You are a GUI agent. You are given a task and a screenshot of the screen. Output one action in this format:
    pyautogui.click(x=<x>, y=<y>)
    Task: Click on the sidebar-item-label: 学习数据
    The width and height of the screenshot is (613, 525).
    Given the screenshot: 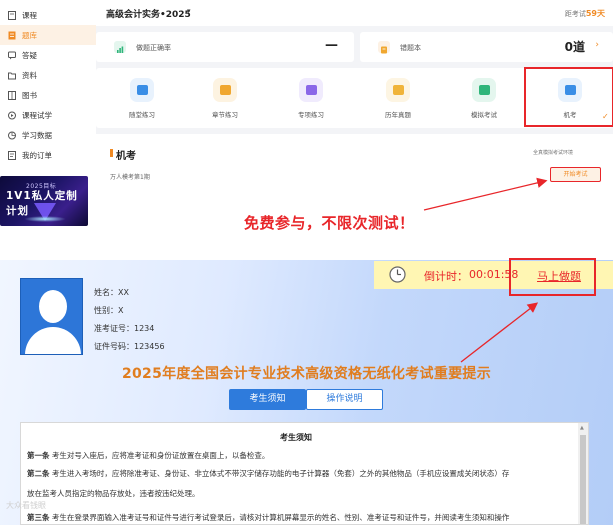 What is the action you would take?
    pyautogui.click(x=37, y=135)
    